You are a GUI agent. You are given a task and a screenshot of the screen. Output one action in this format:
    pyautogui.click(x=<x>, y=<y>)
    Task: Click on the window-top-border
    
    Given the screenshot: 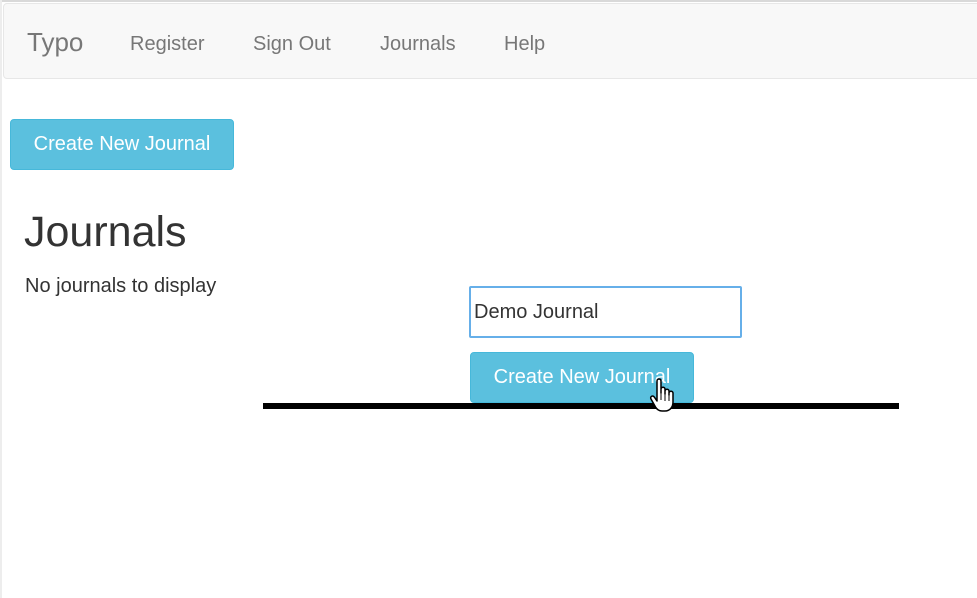 What is the action you would take?
    pyautogui.click(x=488, y=1)
    